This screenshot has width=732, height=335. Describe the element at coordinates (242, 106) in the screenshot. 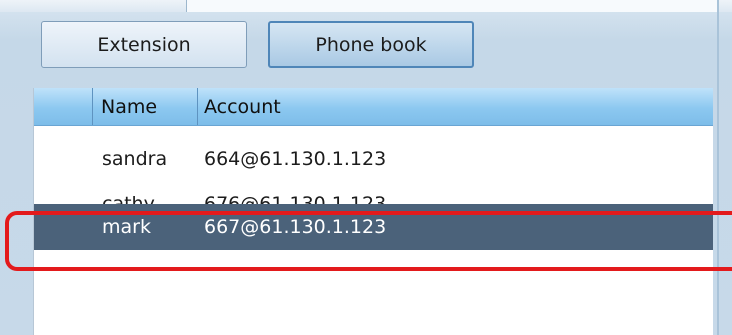

I see `column-header-account-label: Account` at that location.